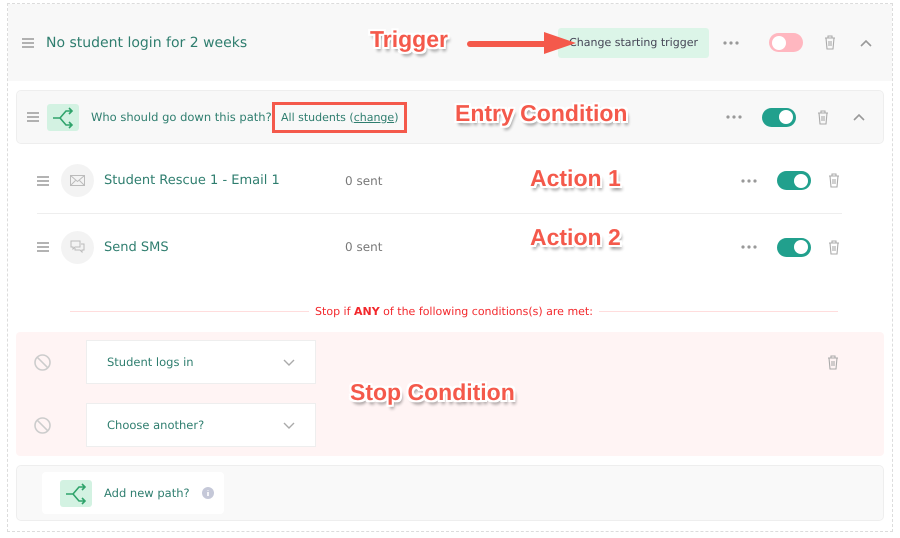 This screenshot has height=538, width=900. What do you see at coordinates (340, 117) in the screenshot?
I see `entry-condition-text: All students (change)` at bounding box center [340, 117].